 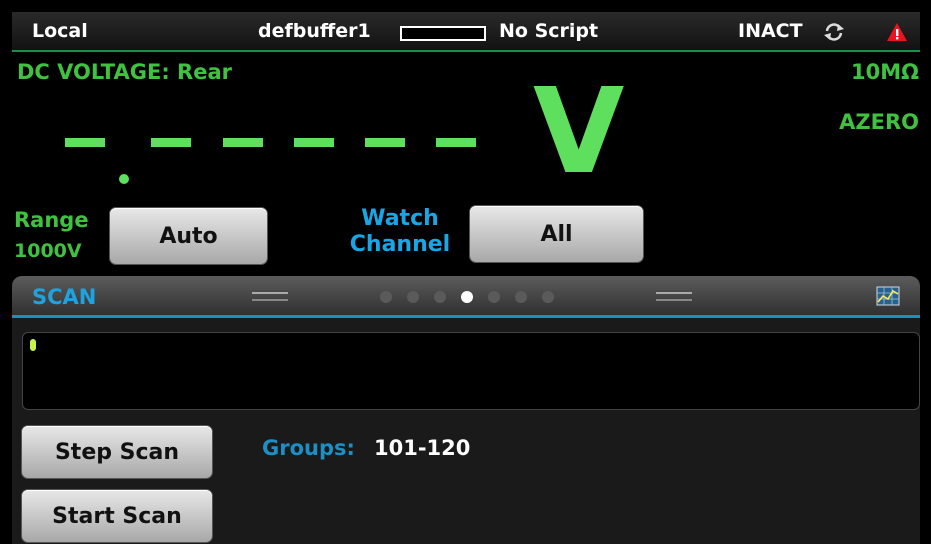 What do you see at coordinates (117, 452) in the screenshot?
I see `step-scan-button: Step Scan` at bounding box center [117, 452].